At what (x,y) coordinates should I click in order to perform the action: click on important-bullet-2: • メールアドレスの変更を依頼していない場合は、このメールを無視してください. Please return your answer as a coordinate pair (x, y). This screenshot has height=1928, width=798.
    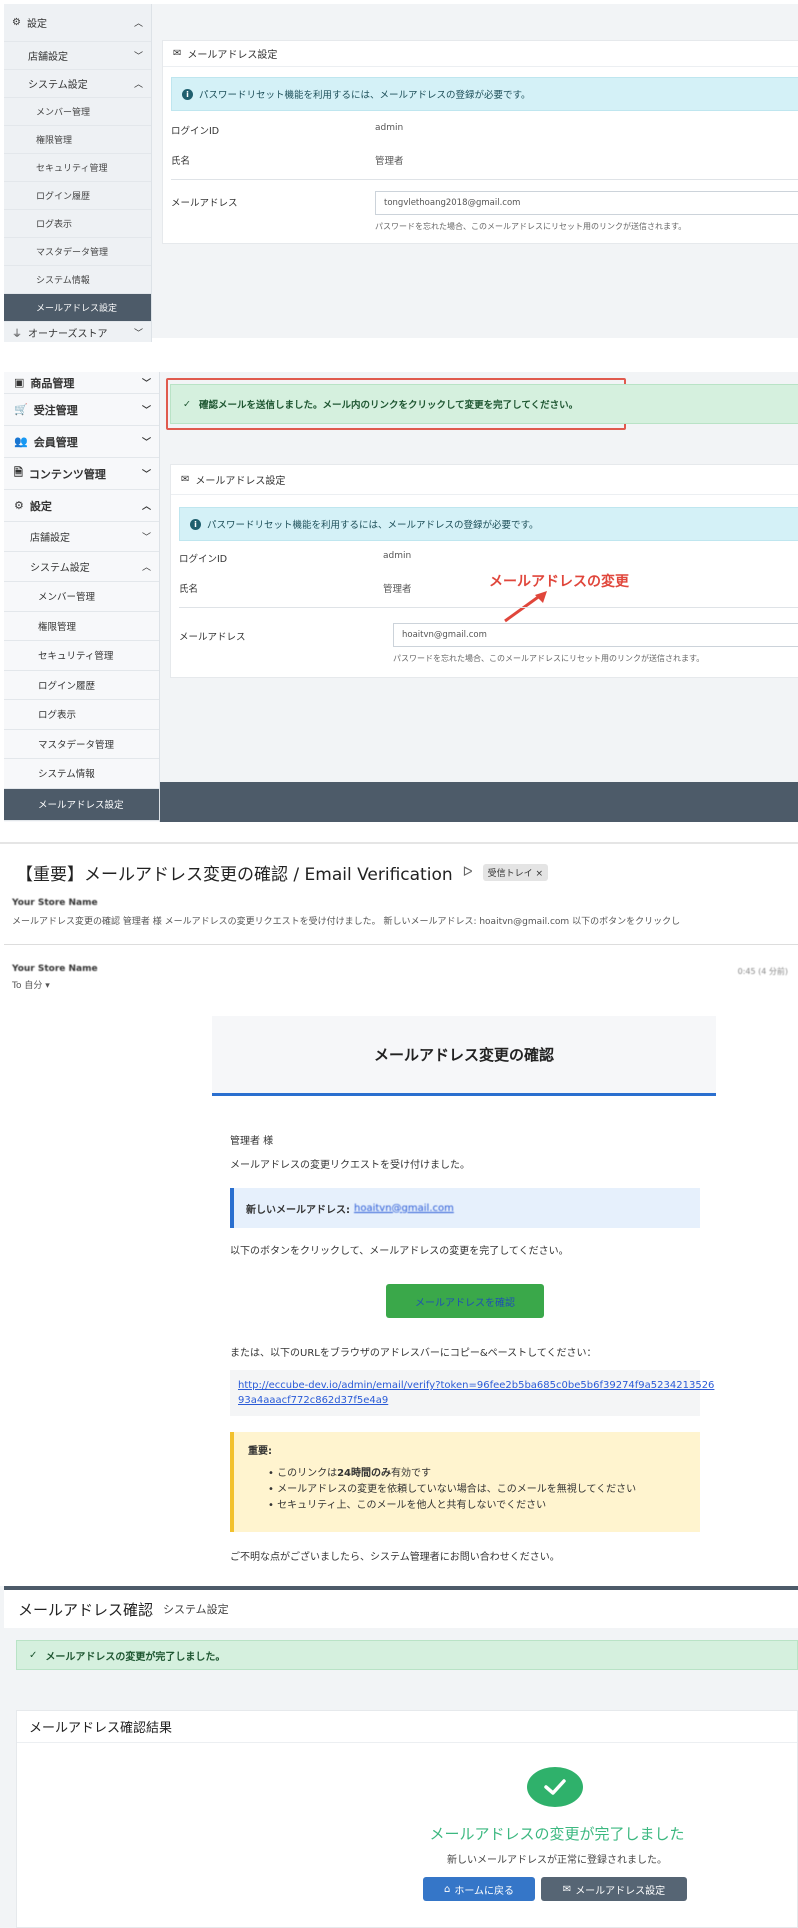
    Looking at the image, I should click on (452, 1489).